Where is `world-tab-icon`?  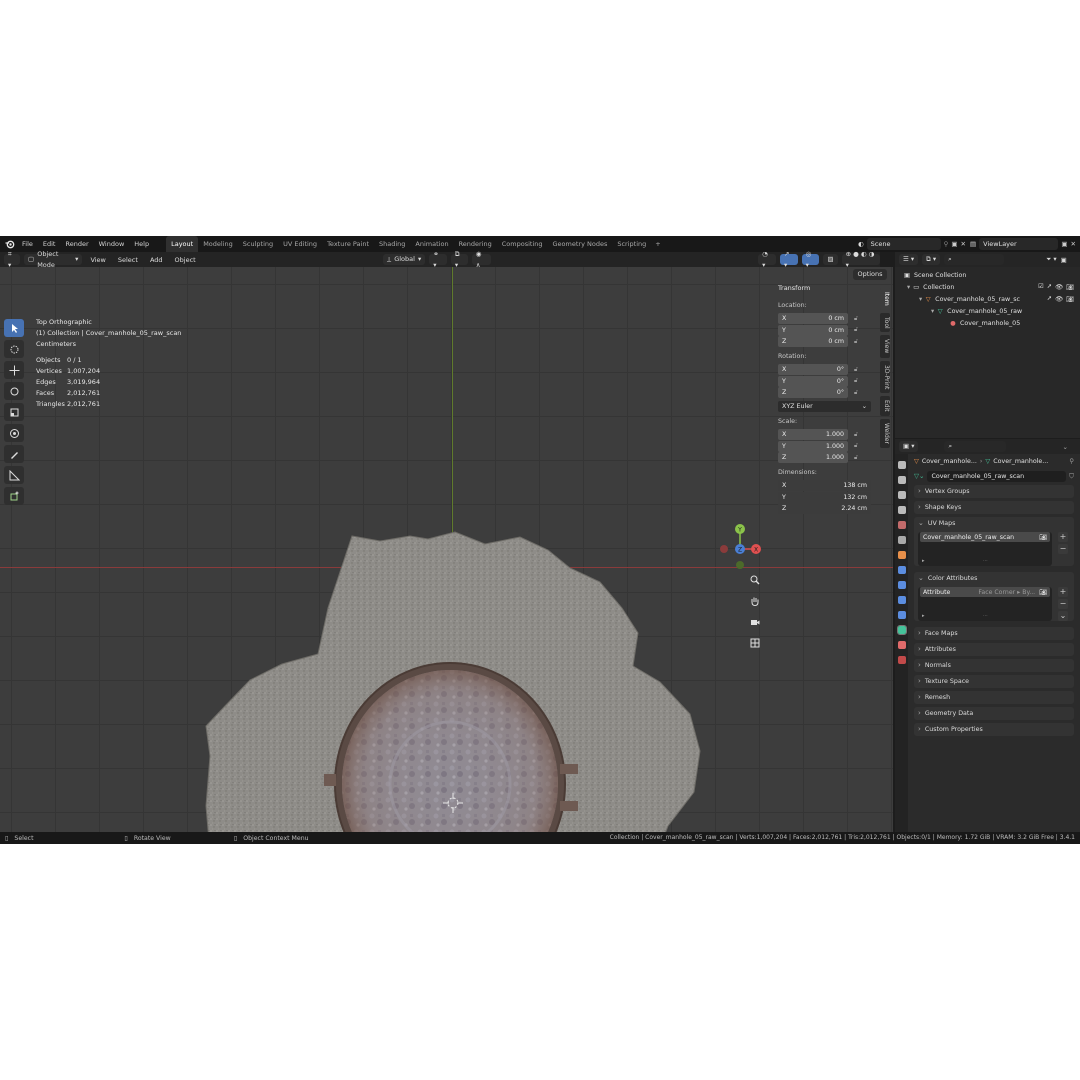 world-tab-icon is located at coordinates (901, 540).